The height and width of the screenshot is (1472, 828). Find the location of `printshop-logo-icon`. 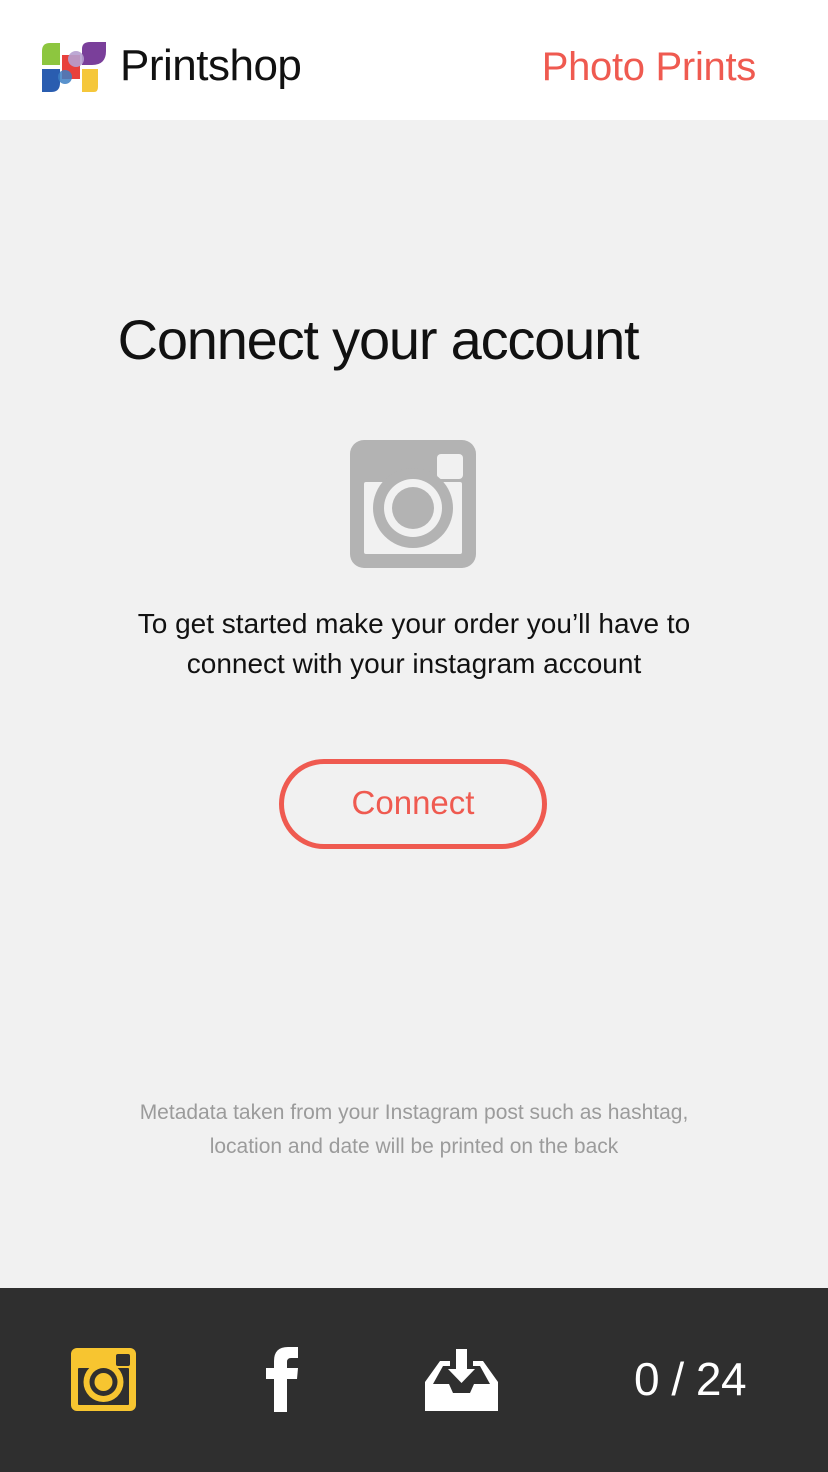

printshop-logo-icon is located at coordinates (74, 67).